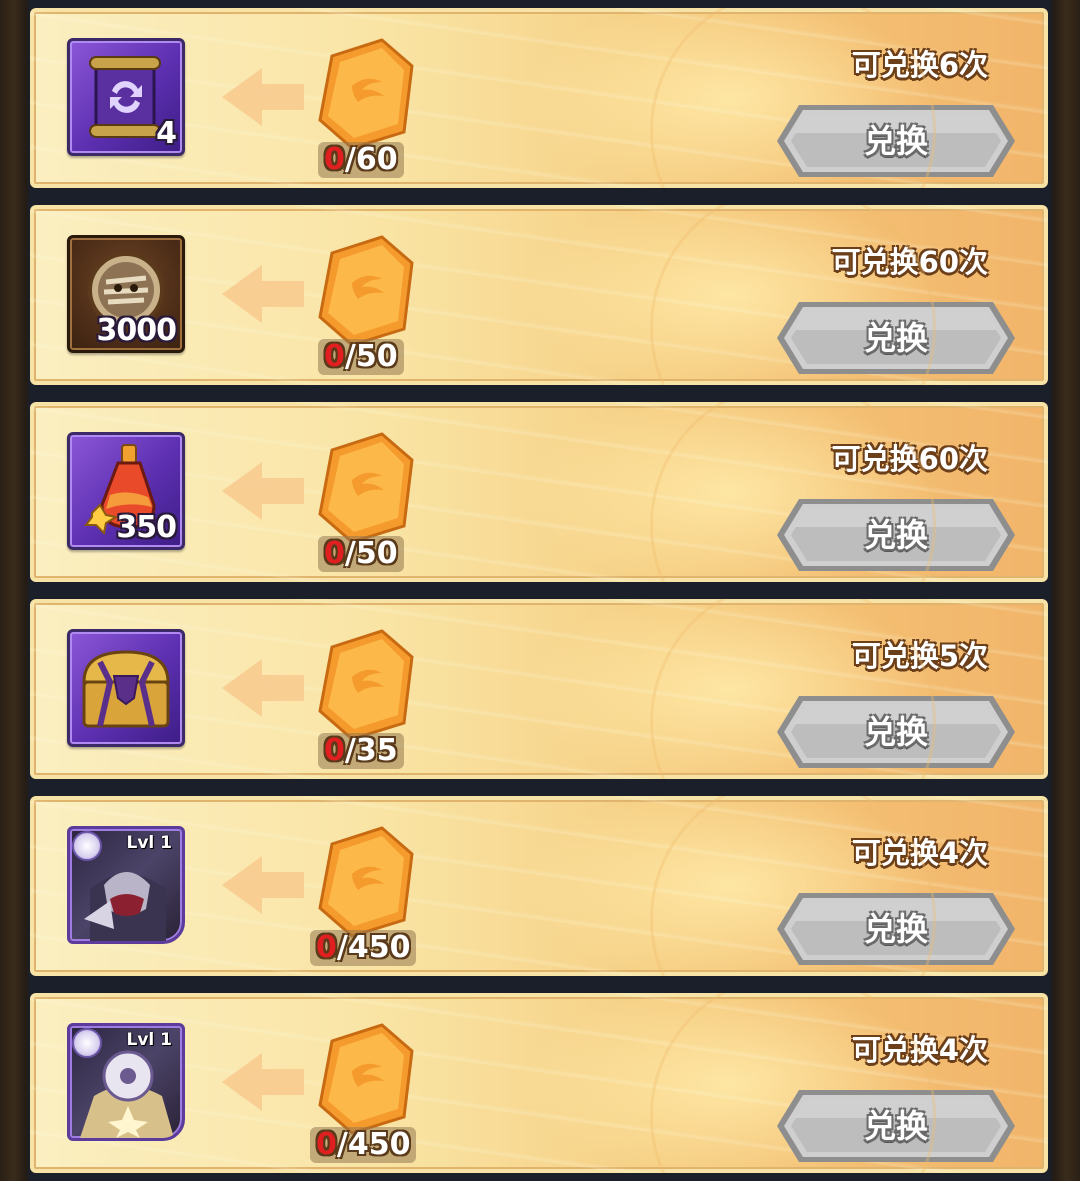 The height and width of the screenshot is (1181, 1080). What do you see at coordinates (146, 527) in the screenshot?
I see `item-quantity: 350` at bounding box center [146, 527].